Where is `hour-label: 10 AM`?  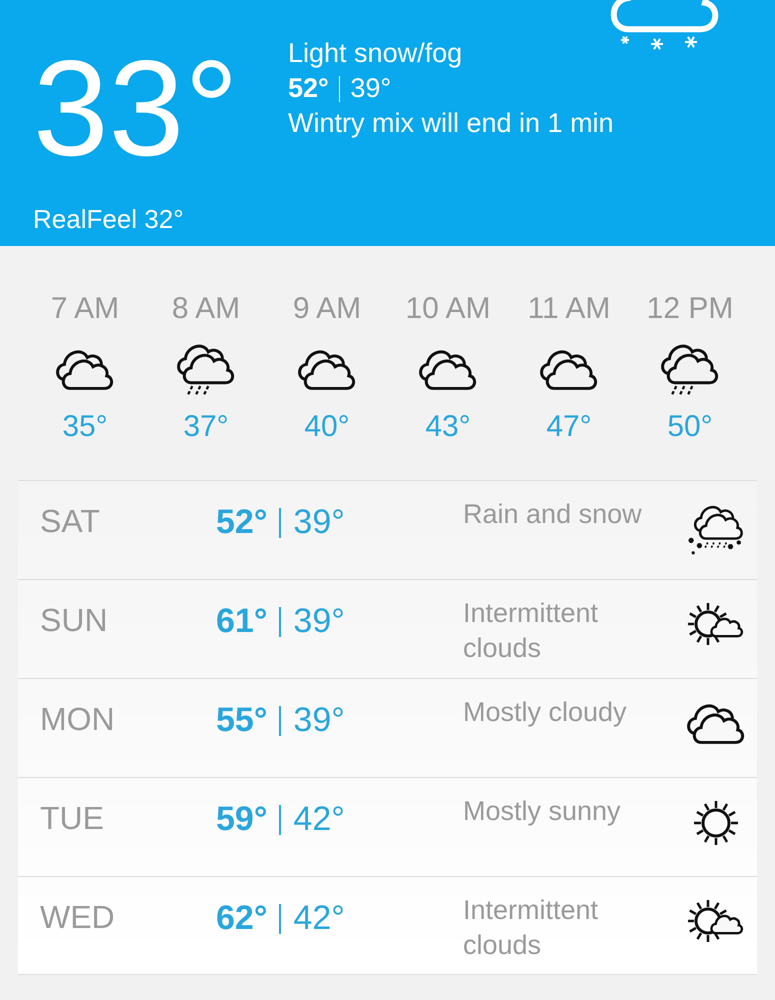 hour-label: 10 AM is located at coordinates (448, 309).